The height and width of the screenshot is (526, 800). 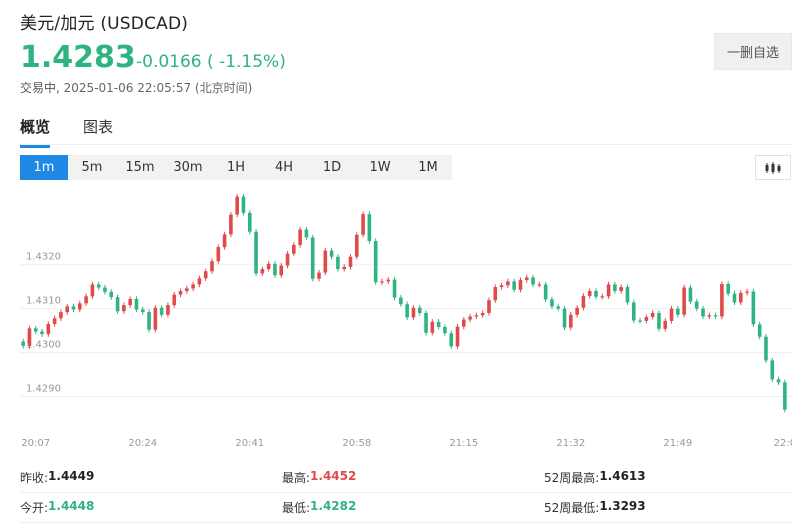 What do you see at coordinates (78, 57) in the screenshot?
I see `last-price: 1.4283` at bounding box center [78, 57].